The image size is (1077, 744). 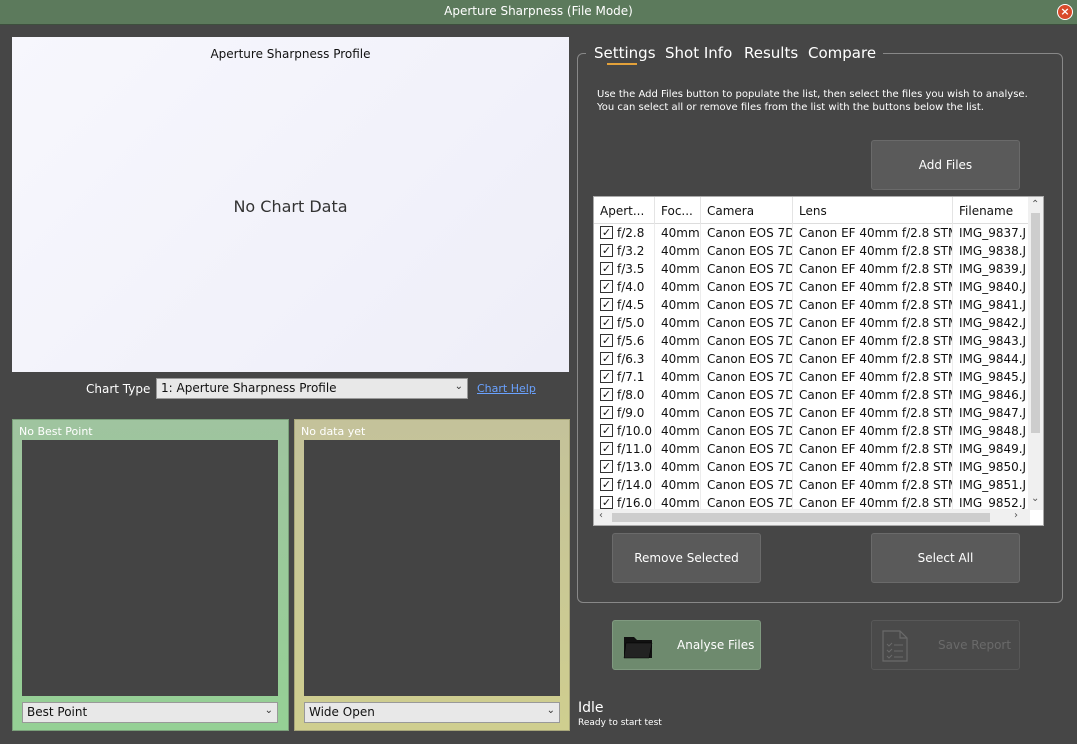 I want to click on vertical-scroll-thumb, so click(x=1035, y=323).